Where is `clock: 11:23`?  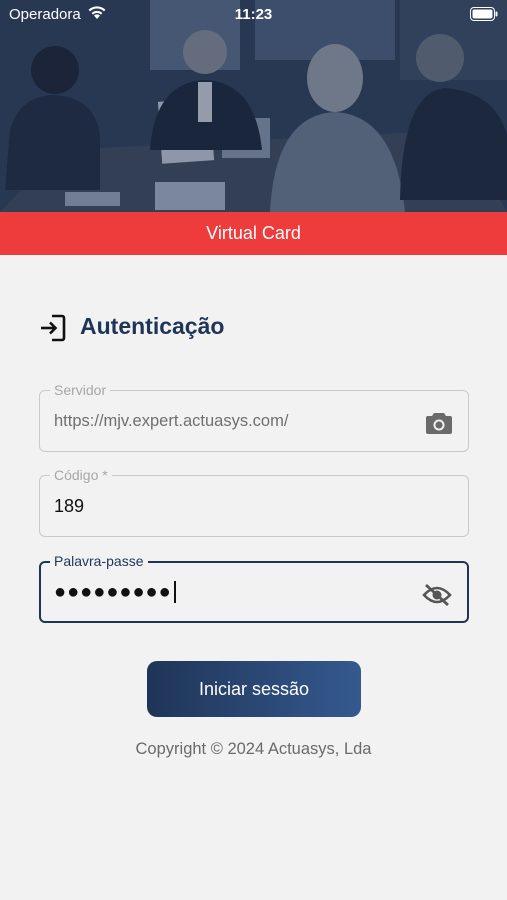
clock: 11:23 is located at coordinates (253, 14).